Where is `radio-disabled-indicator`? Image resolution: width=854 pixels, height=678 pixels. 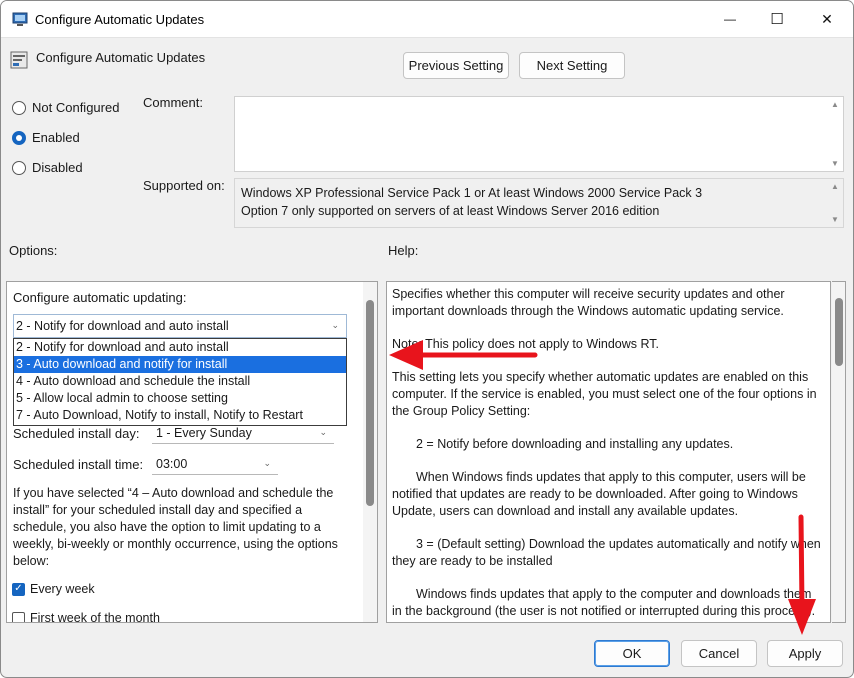
radio-disabled-indicator is located at coordinates (19, 167).